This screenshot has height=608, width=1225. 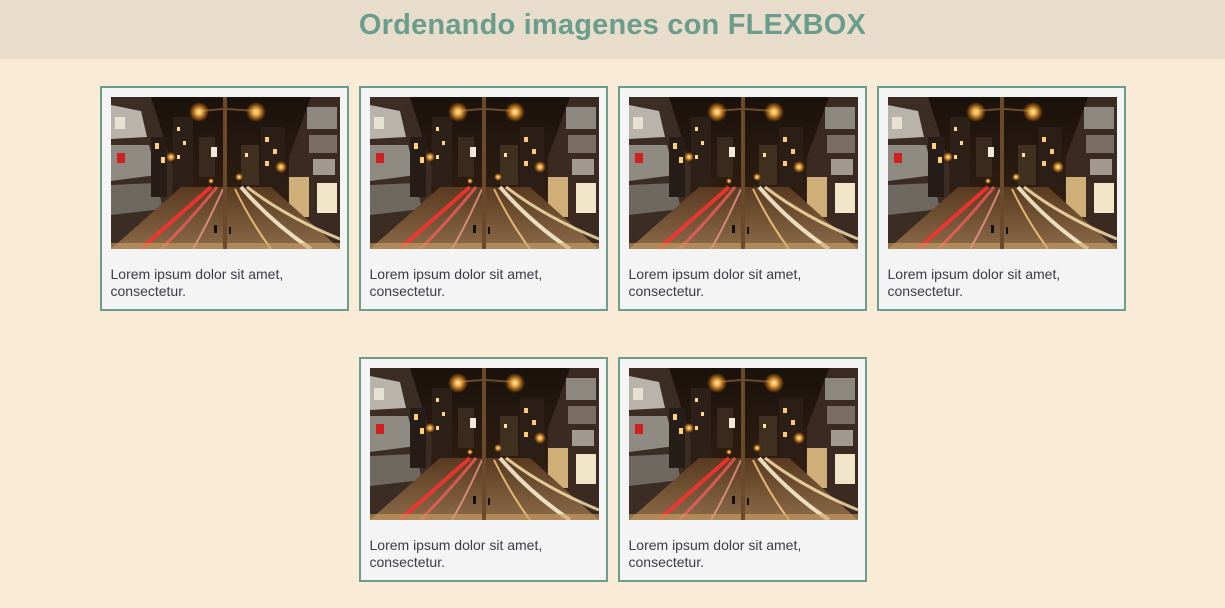 I want to click on page-title: Ordenando imagenes con FLEXBOX, so click(x=612, y=25).